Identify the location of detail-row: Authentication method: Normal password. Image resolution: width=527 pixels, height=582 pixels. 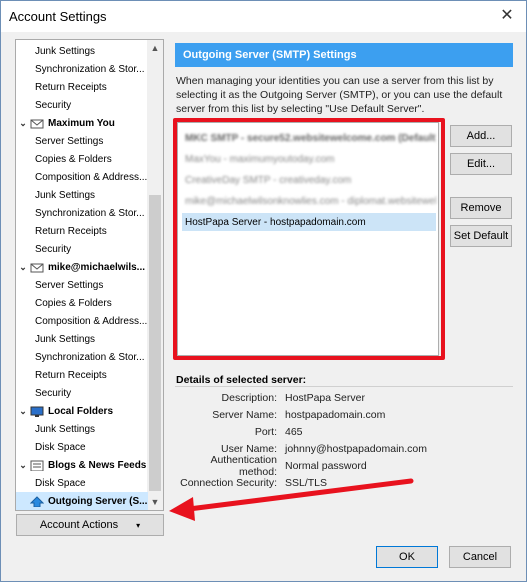
(344, 466).